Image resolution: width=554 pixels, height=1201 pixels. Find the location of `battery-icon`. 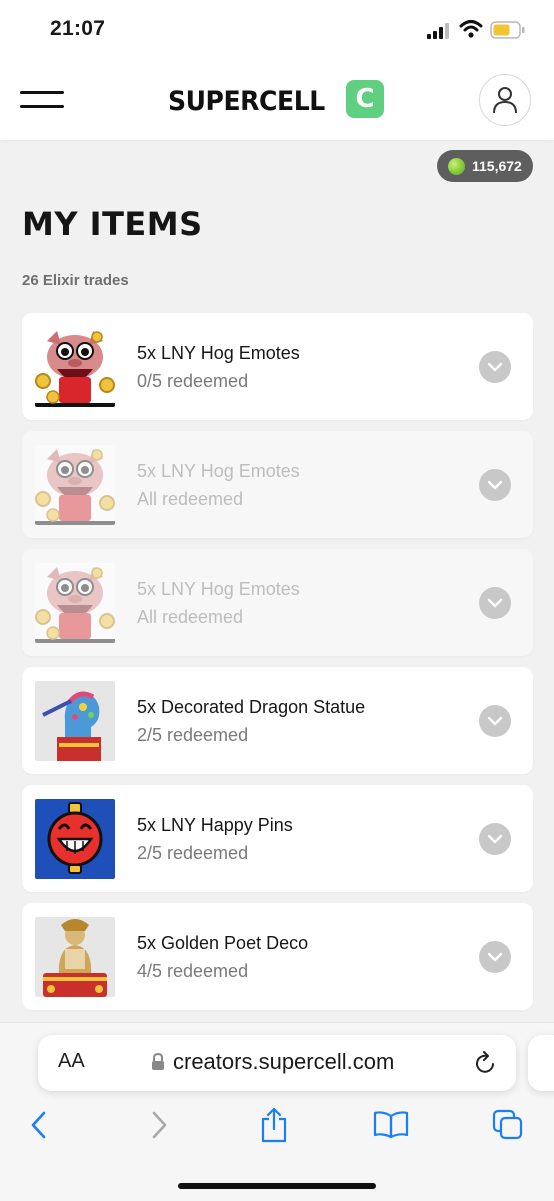

battery-icon is located at coordinates (507, 30).